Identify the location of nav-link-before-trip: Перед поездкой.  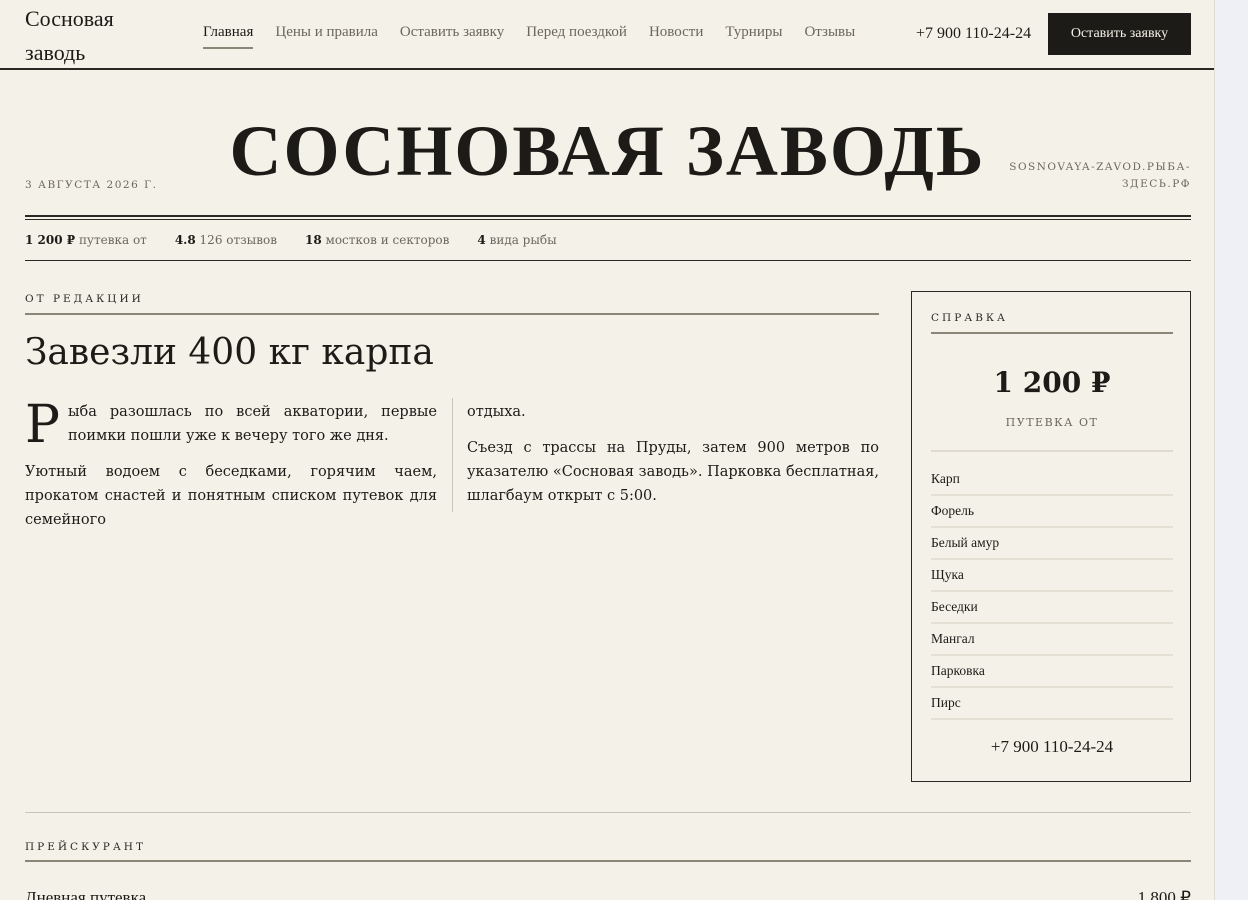
(576, 36).